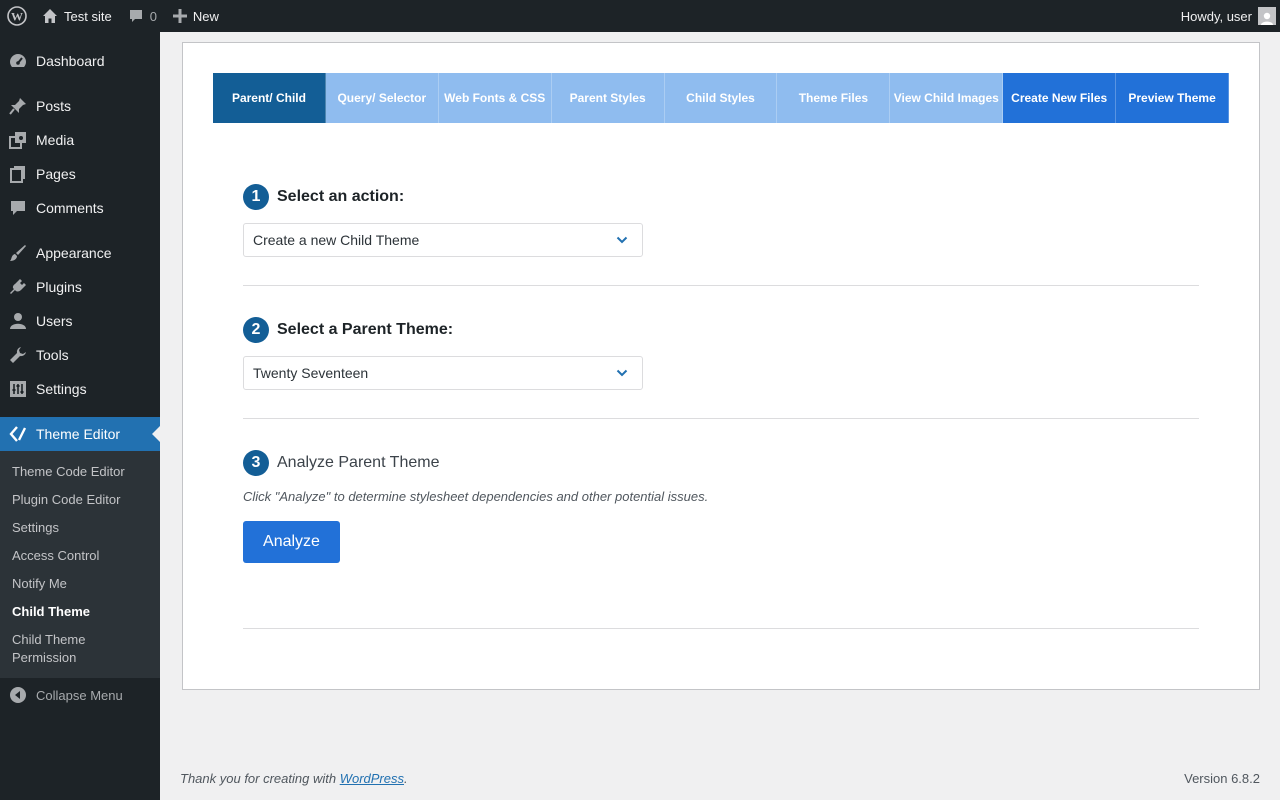  I want to click on collapse-menu-label: Collapse Menu, so click(79, 695).